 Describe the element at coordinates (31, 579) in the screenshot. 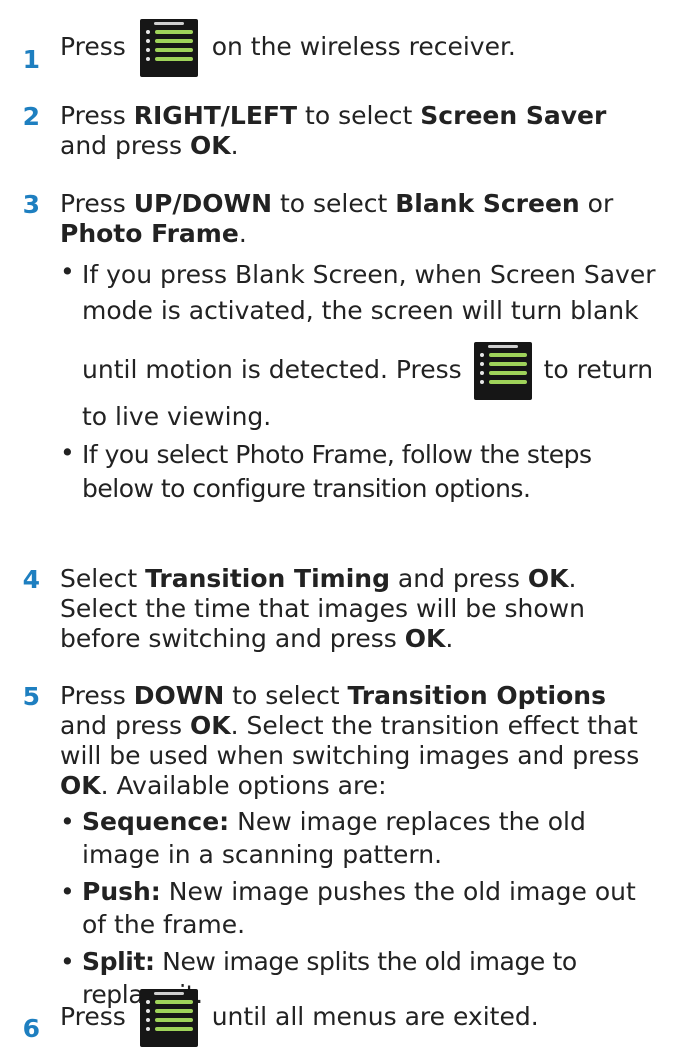

I see `step-number: 4` at that location.